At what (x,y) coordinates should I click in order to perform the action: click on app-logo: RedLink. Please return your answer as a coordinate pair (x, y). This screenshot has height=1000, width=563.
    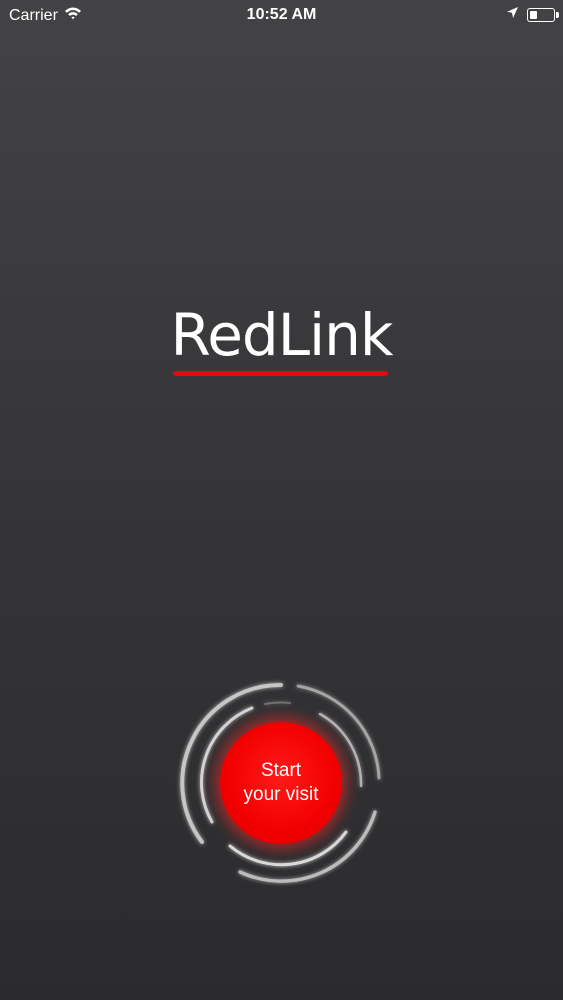
    Looking at the image, I should click on (281, 338).